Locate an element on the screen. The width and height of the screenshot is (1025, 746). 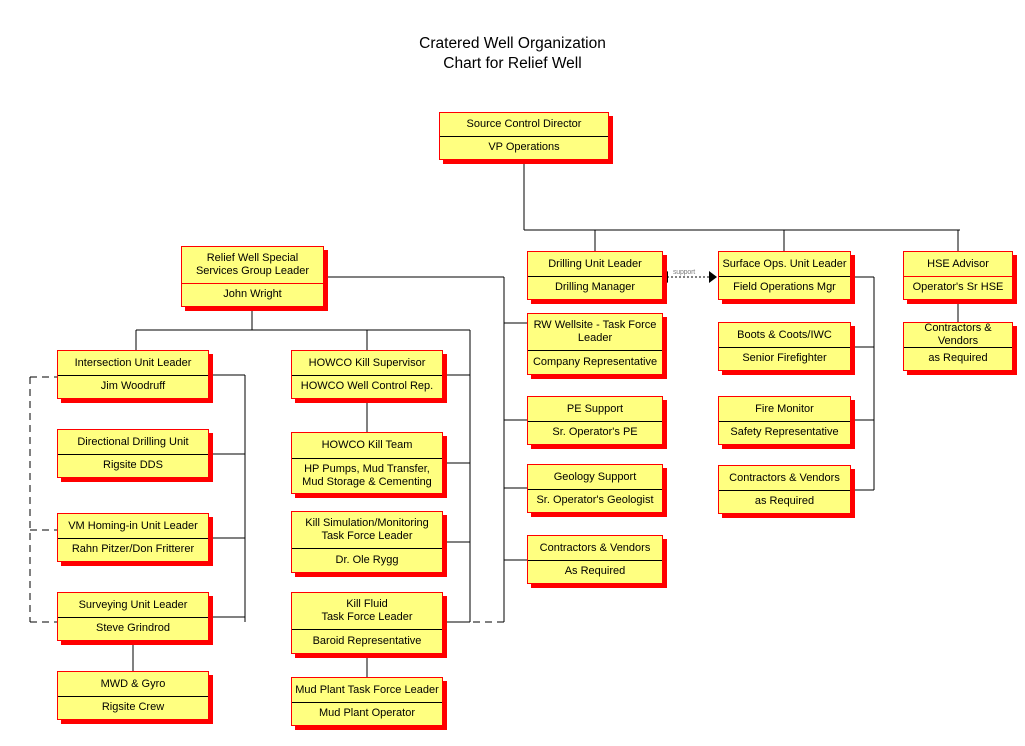
org-node-title: HSE Advisor is located at coordinates (958, 264).